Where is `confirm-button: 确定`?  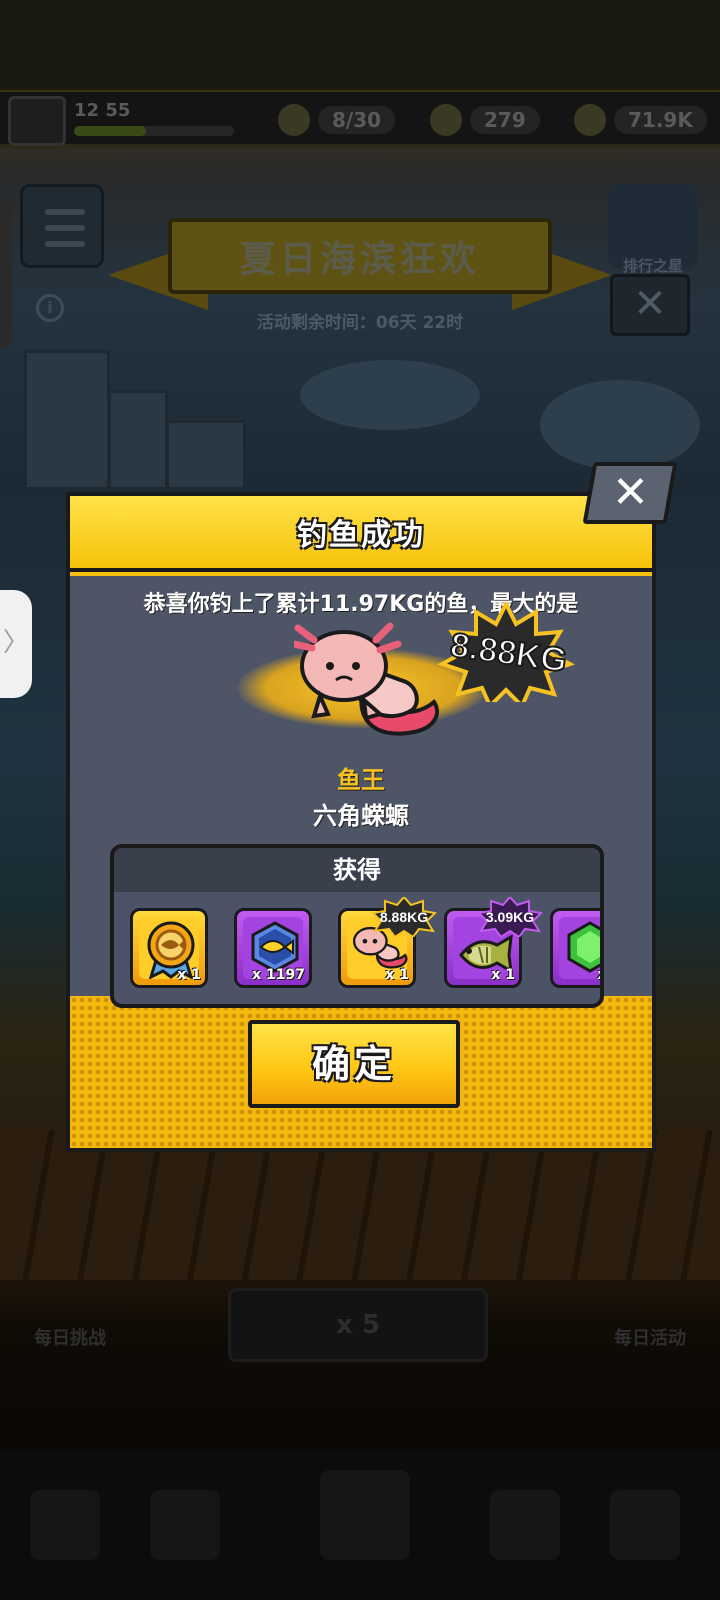 confirm-button: 确定 is located at coordinates (354, 1064).